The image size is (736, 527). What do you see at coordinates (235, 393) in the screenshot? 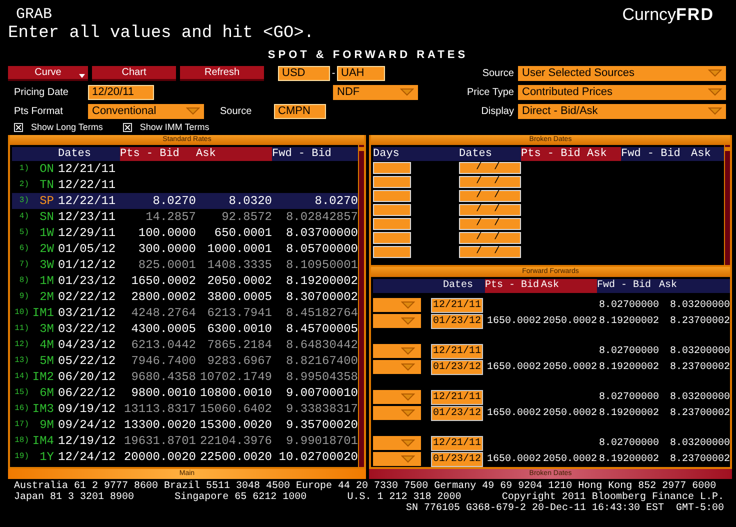
I see `table-cell-text: 10800.0010` at bounding box center [235, 393].